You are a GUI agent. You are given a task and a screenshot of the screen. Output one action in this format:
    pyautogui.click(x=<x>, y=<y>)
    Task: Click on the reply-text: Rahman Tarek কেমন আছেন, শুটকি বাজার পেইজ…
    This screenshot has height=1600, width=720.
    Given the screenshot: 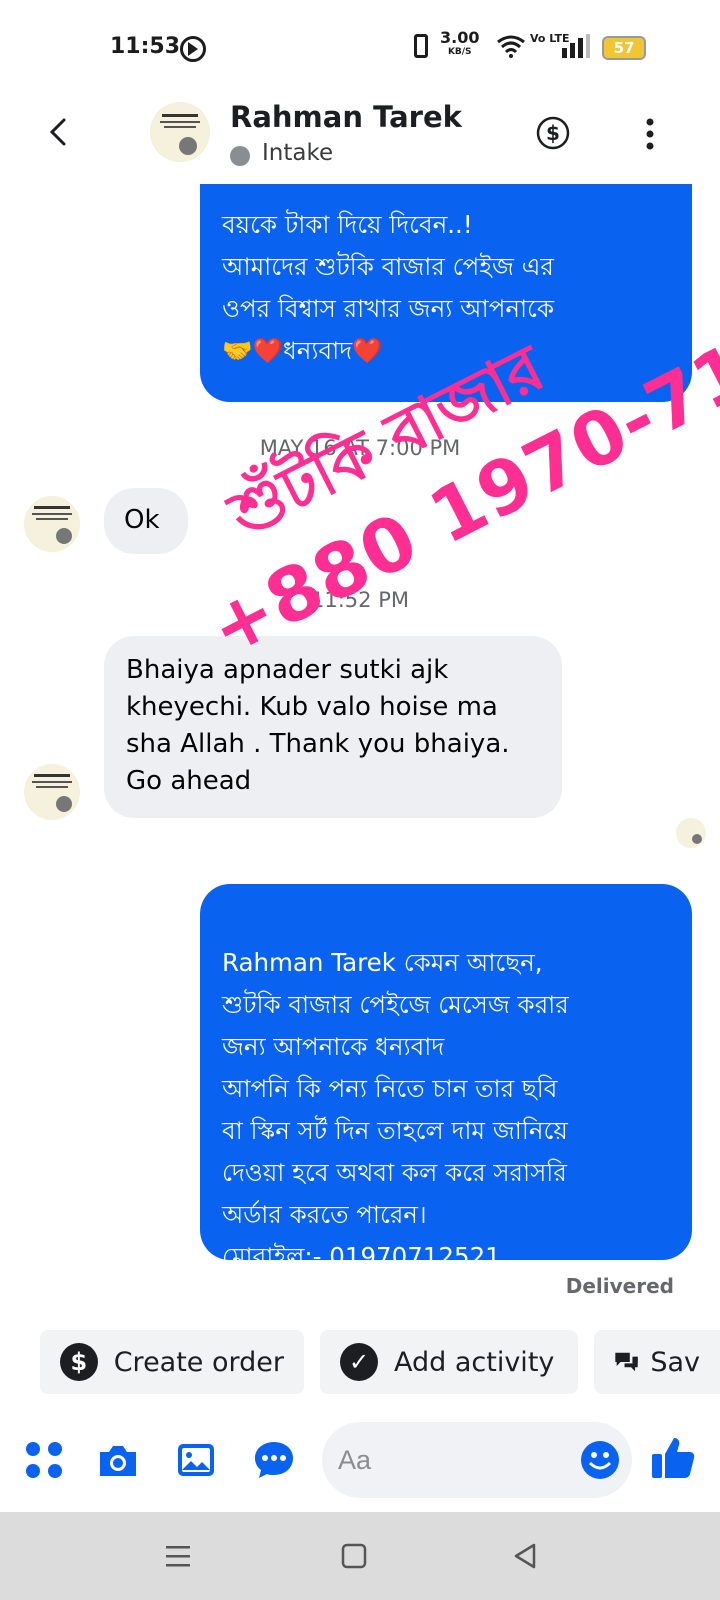 What is the action you would take?
    pyautogui.click(x=395, y=1088)
    